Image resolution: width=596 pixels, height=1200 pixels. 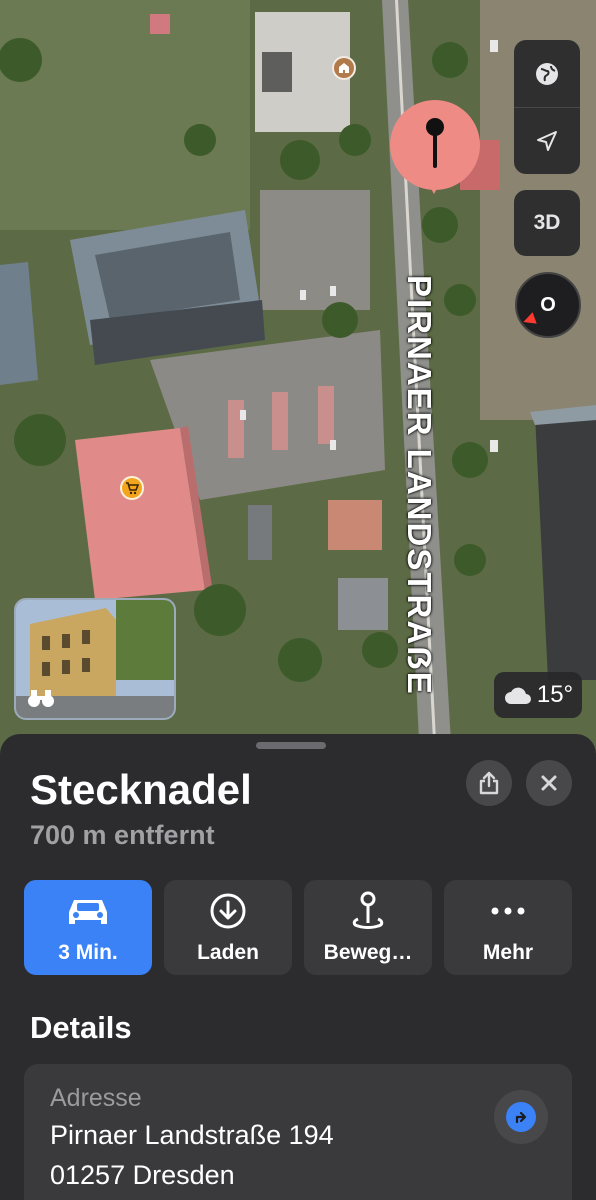 What do you see at coordinates (547, 223) in the screenshot?
I see `view-3d-button: 3D` at bounding box center [547, 223].